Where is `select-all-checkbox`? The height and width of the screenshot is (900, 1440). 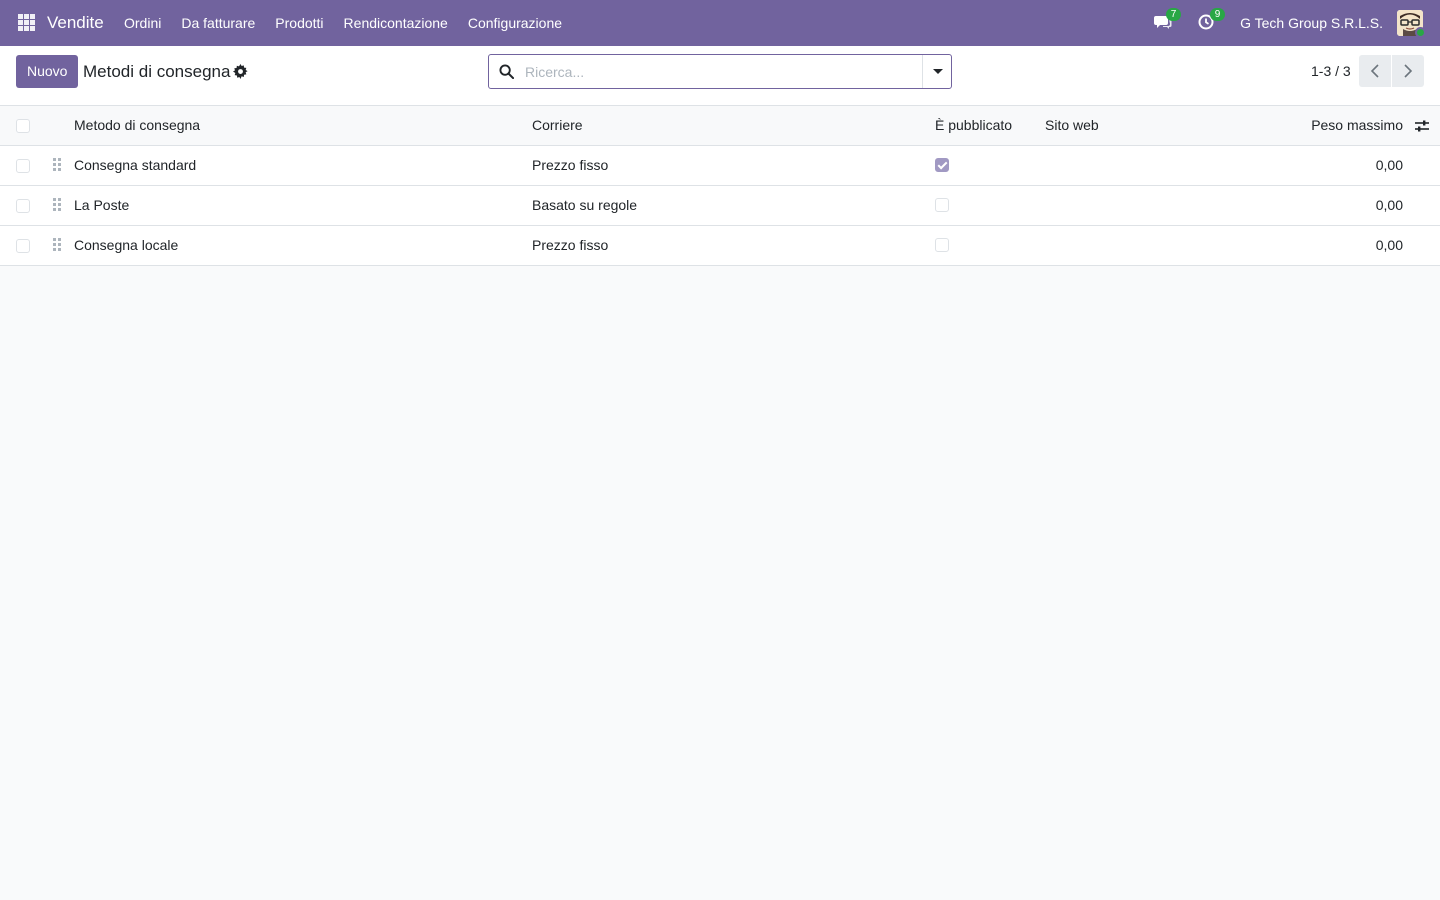
select-all-checkbox is located at coordinates (23, 126).